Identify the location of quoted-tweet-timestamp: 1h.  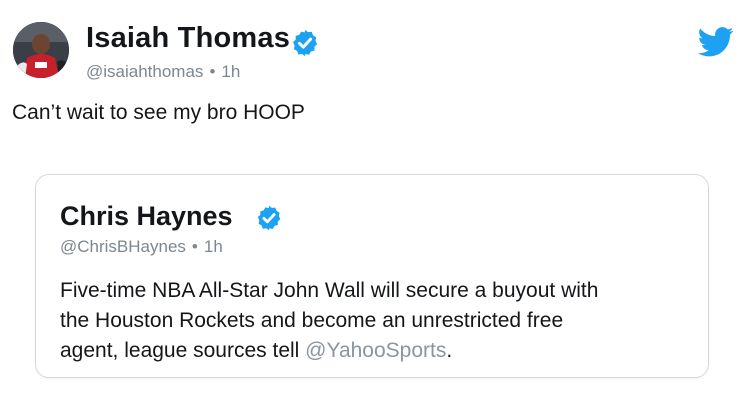
(213, 246).